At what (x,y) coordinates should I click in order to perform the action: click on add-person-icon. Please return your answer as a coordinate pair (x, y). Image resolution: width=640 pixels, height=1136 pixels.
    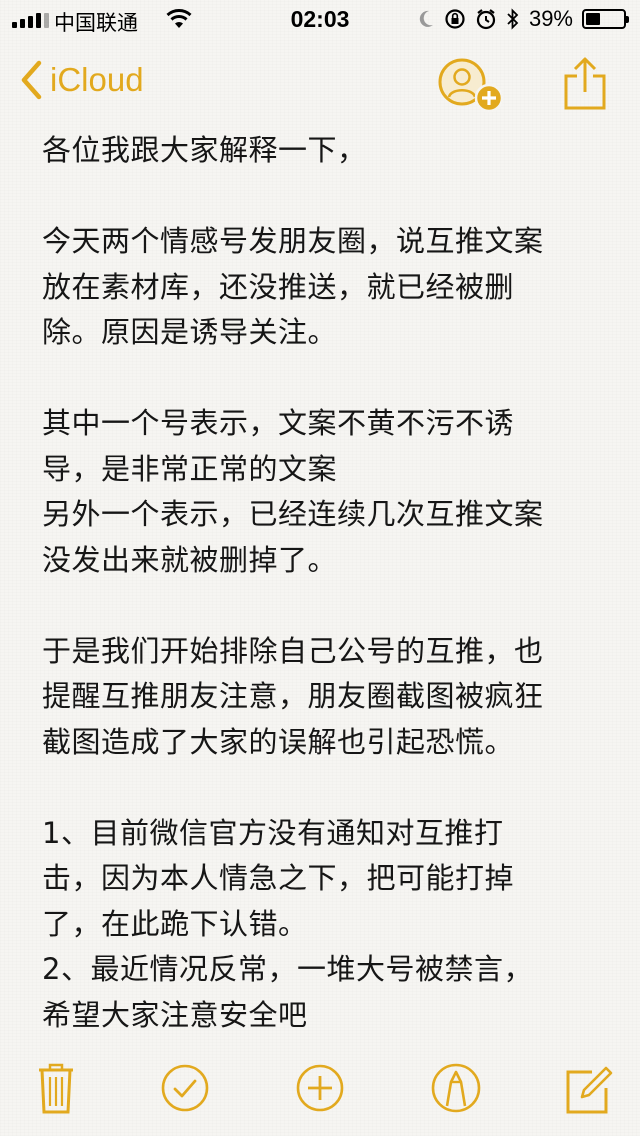
    Looking at the image, I should click on (471, 85).